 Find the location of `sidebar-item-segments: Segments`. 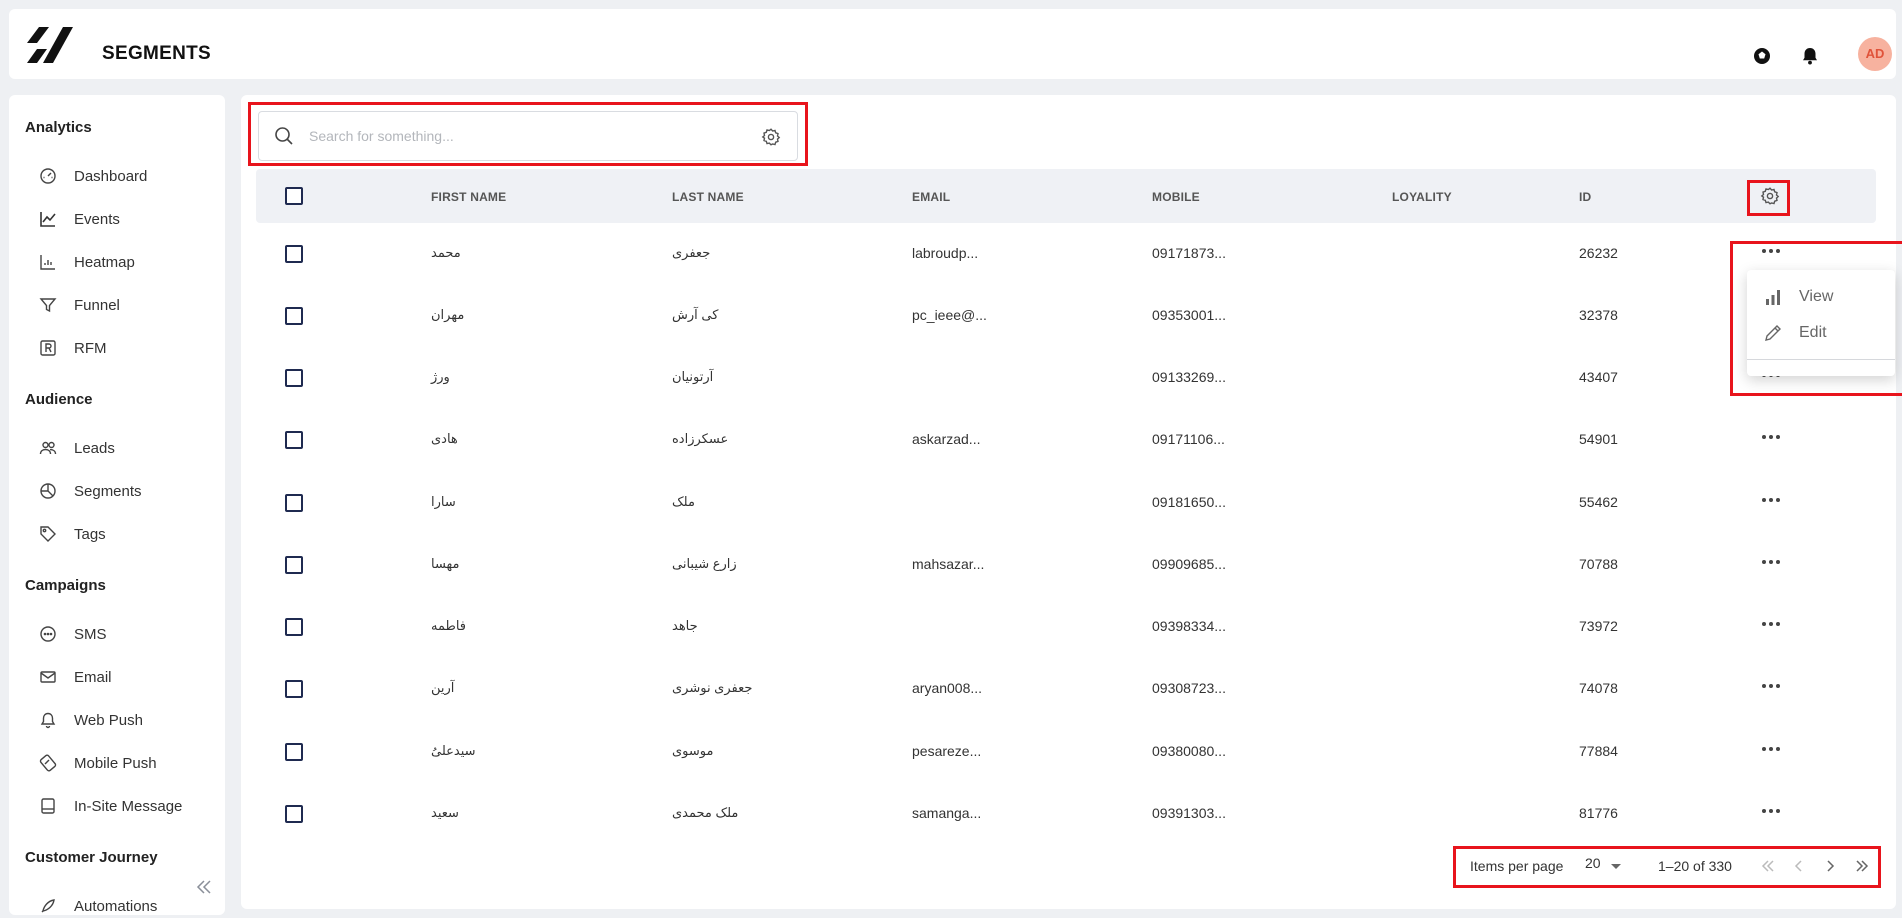

sidebar-item-segments: Segments is located at coordinates (117, 491).